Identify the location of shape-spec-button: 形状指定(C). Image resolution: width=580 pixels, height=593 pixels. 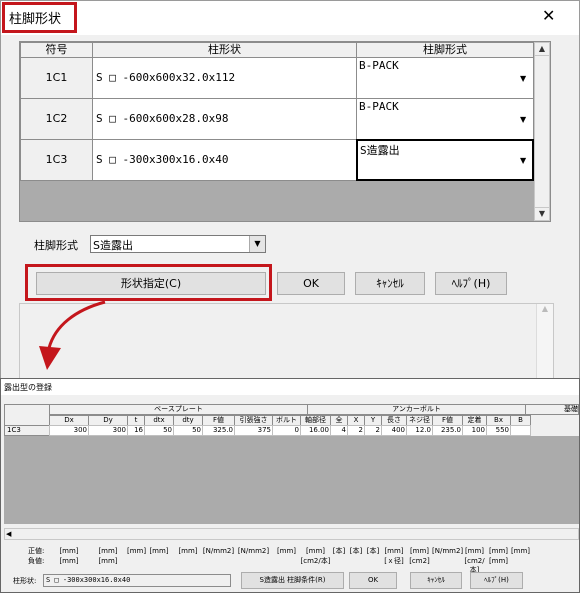
(151, 283).